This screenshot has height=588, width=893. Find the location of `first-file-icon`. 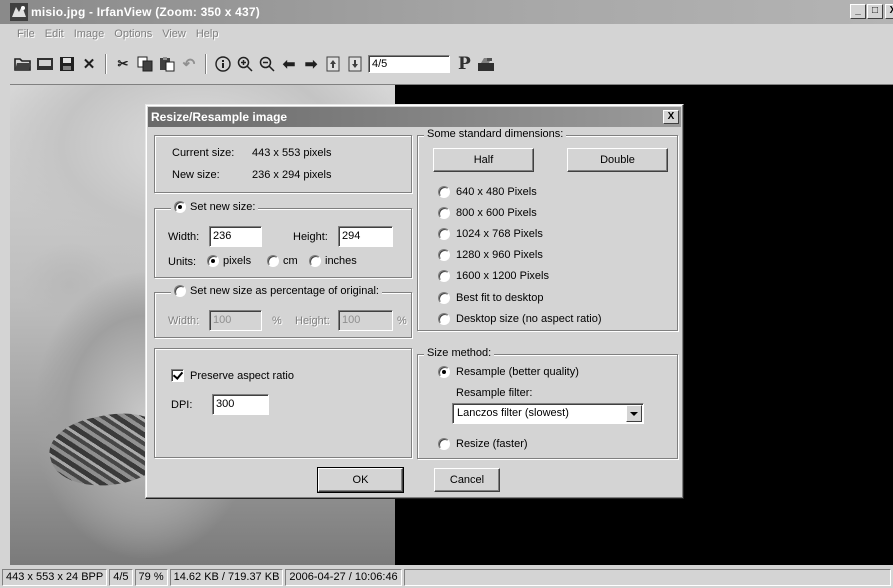

first-file-icon is located at coordinates (333, 64).